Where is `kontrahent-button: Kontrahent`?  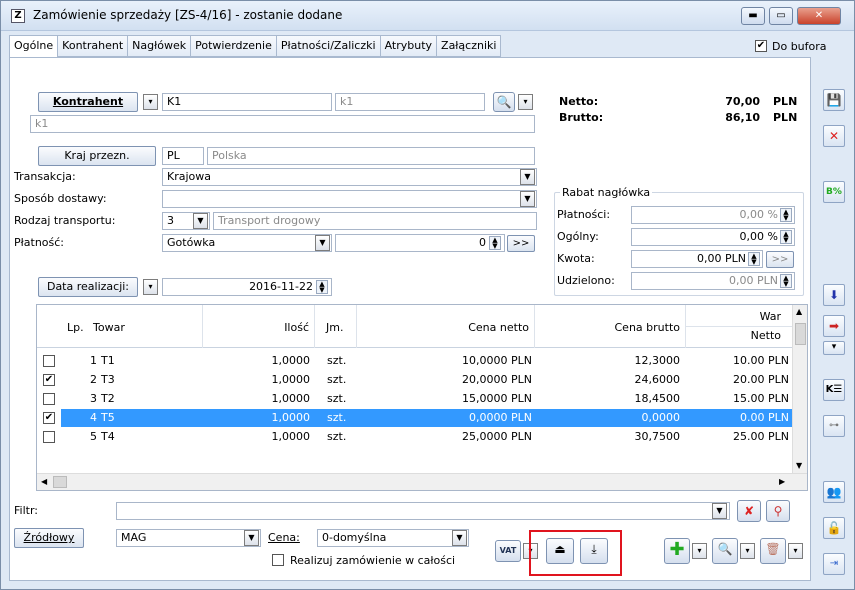 kontrahent-button: Kontrahent is located at coordinates (88, 102).